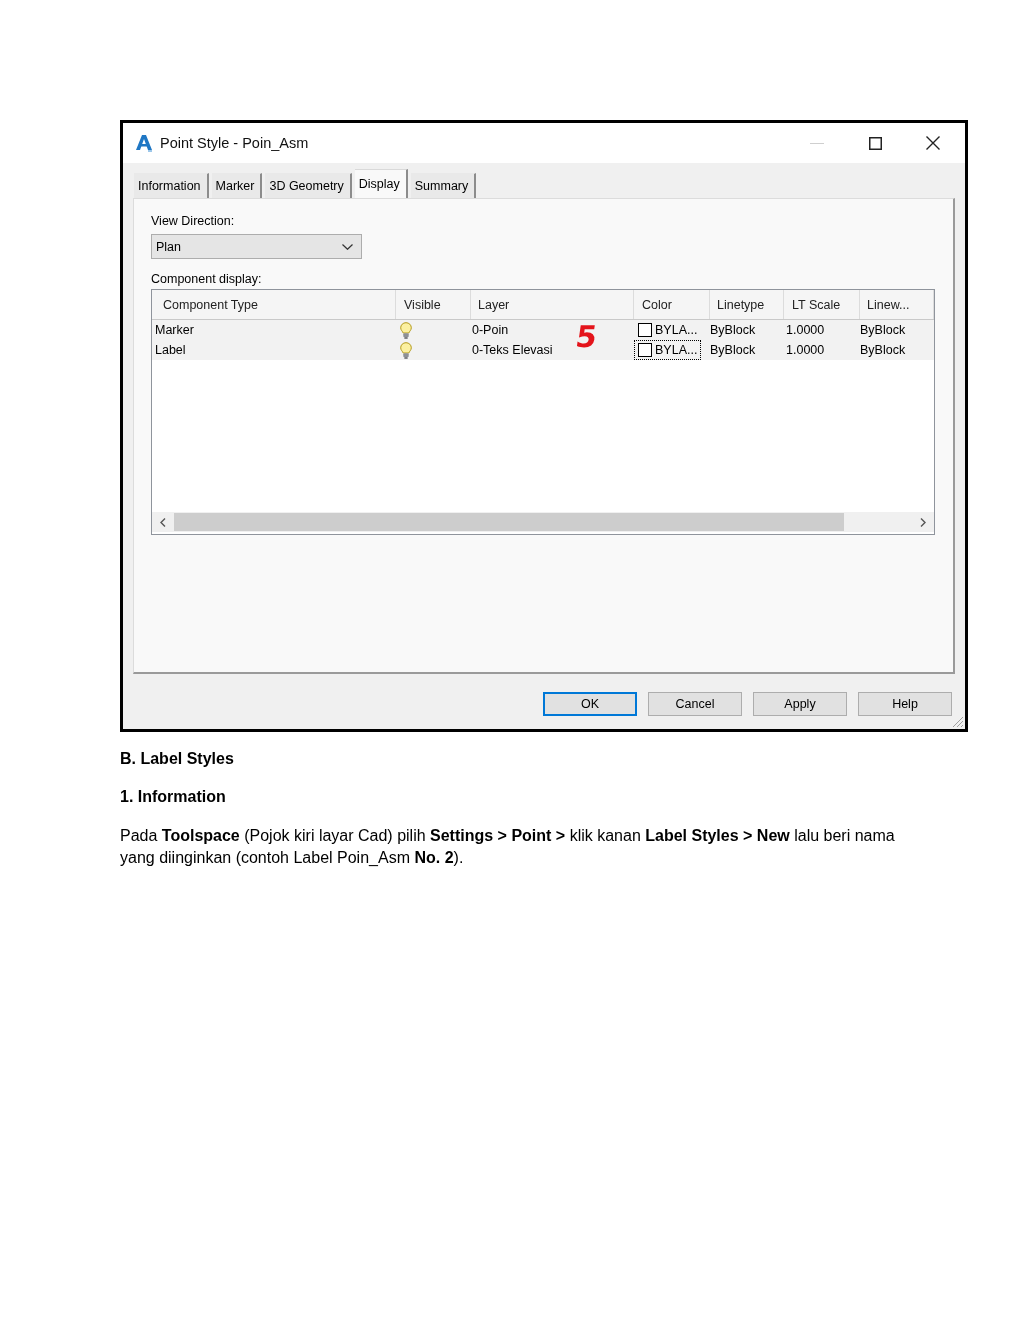 The image size is (1024, 1326). What do you see at coordinates (590, 704) in the screenshot?
I see `dialog-button: OK` at bounding box center [590, 704].